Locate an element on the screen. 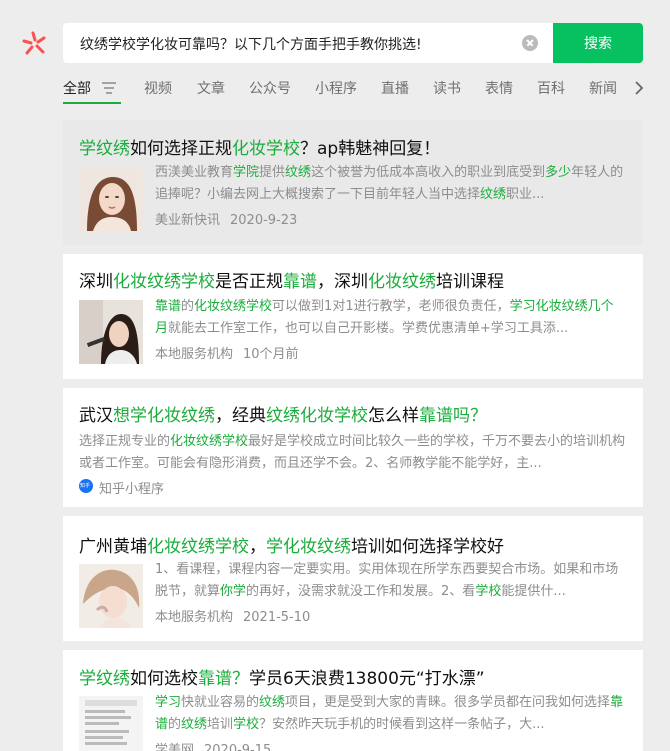 Image resolution: width=670 pixels, height=751 pixels. tab-stickers: 表情 is located at coordinates (499, 88).